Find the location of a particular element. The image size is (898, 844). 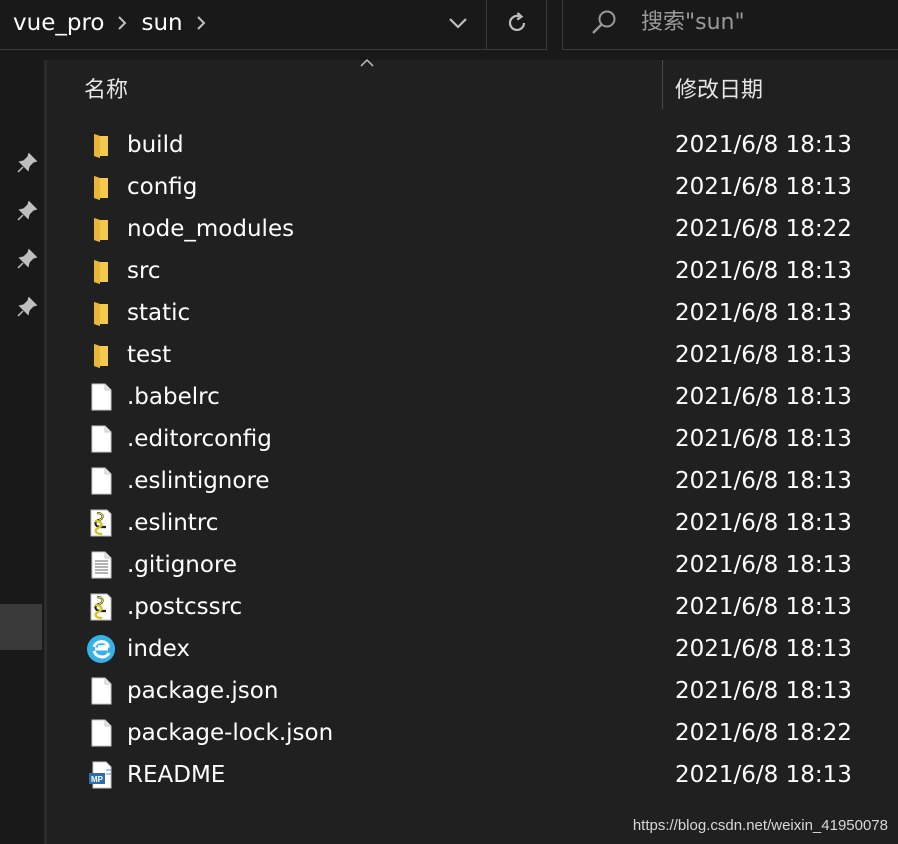

file-row: MP README 2021/6/8 18:13 is located at coordinates (472, 775).